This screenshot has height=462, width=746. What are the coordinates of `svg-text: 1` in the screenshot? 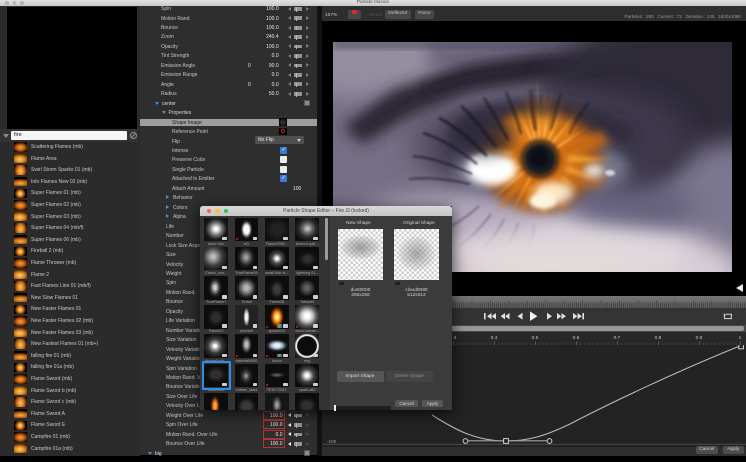 It's located at (740, 338).